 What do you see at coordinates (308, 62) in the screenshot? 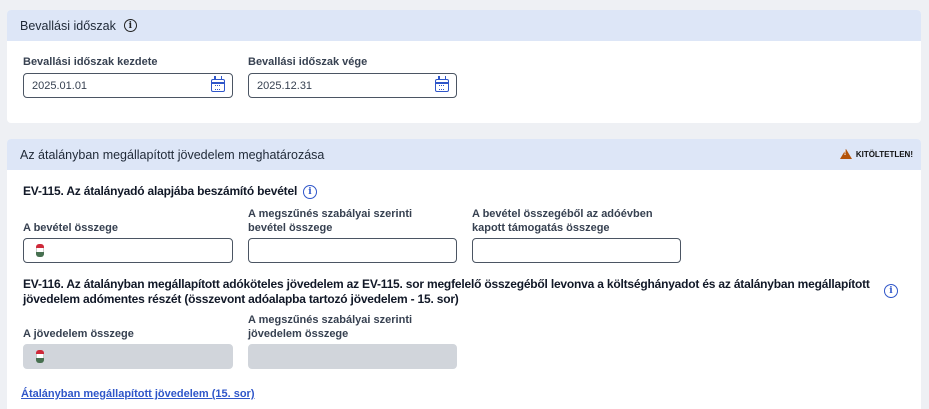
I see `end-date-label: Bevallási időszak vége` at bounding box center [308, 62].